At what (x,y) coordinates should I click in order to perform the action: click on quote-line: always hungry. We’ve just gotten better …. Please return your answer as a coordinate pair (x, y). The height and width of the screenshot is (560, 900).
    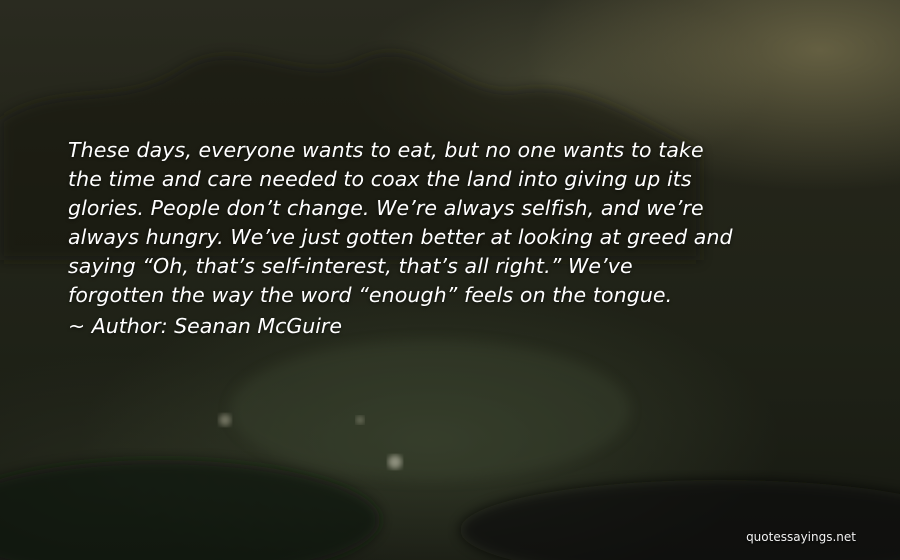
    Looking at the image, I should click on (400, 237).